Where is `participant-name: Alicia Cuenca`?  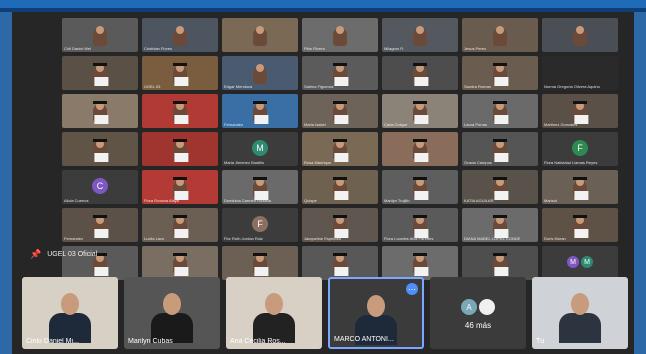
participant-name: Alicia Cuenca is located at coordinates (76, 200).